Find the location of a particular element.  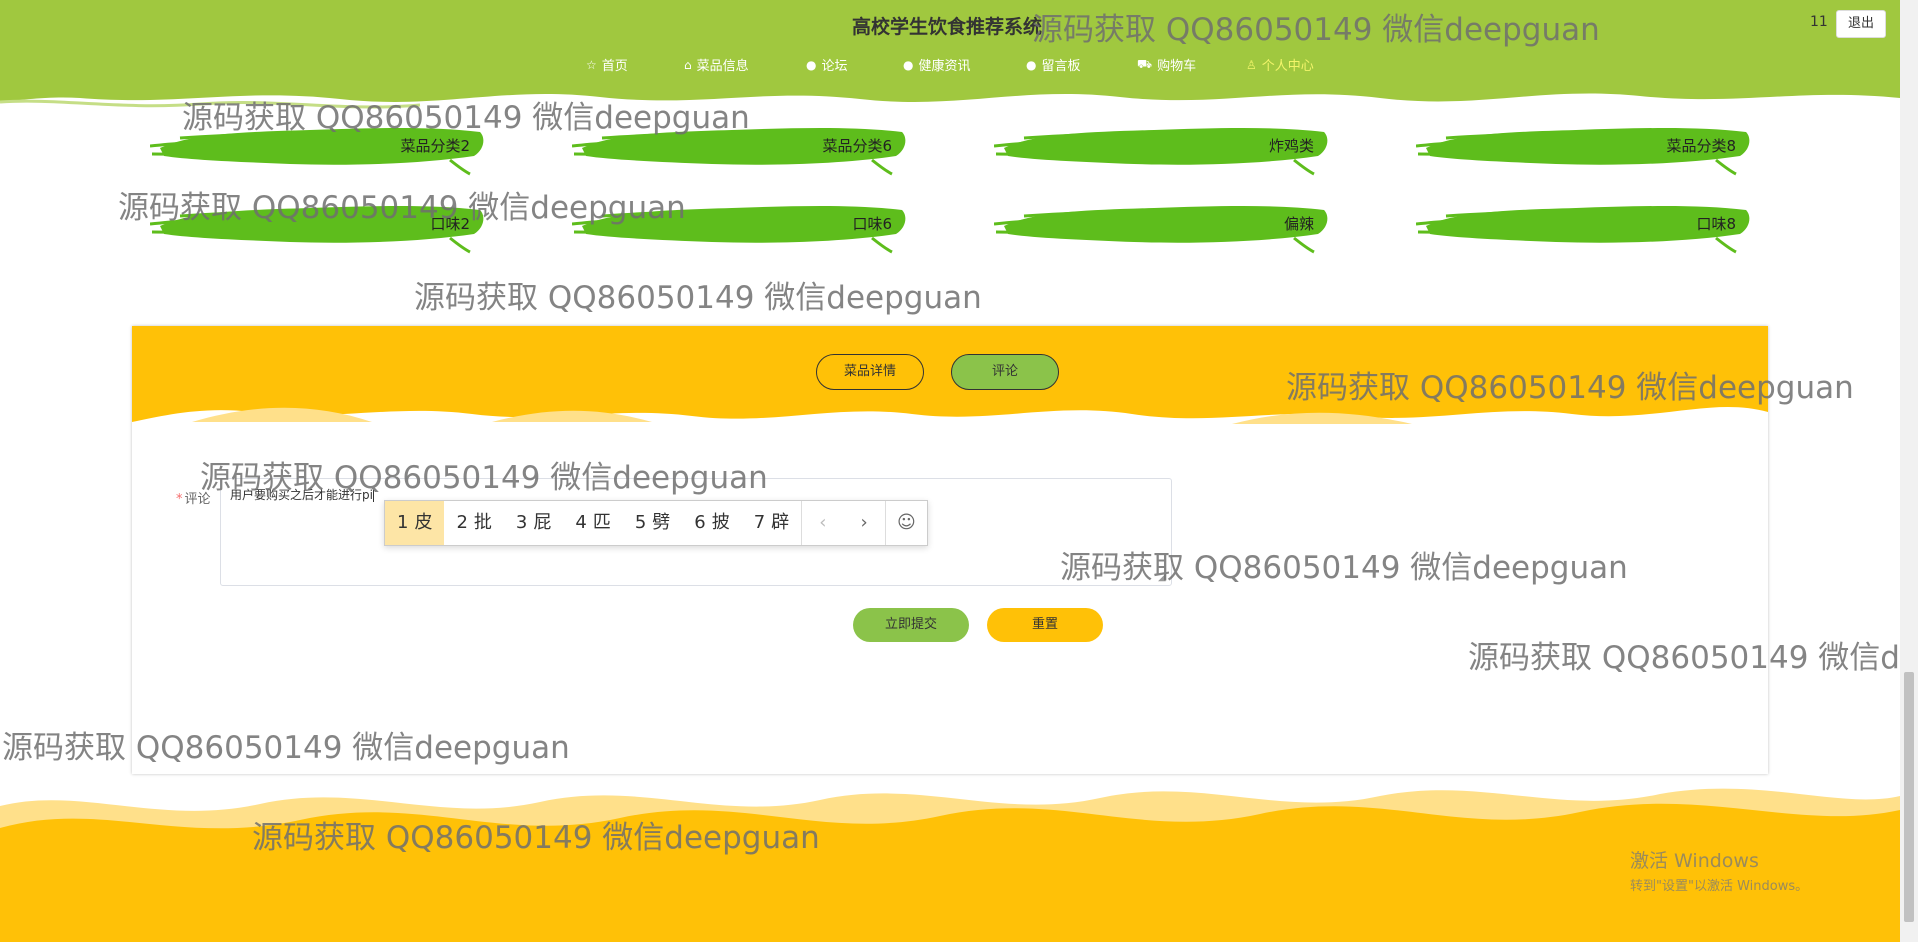

required-star: * is located at coordinates (179, 499).